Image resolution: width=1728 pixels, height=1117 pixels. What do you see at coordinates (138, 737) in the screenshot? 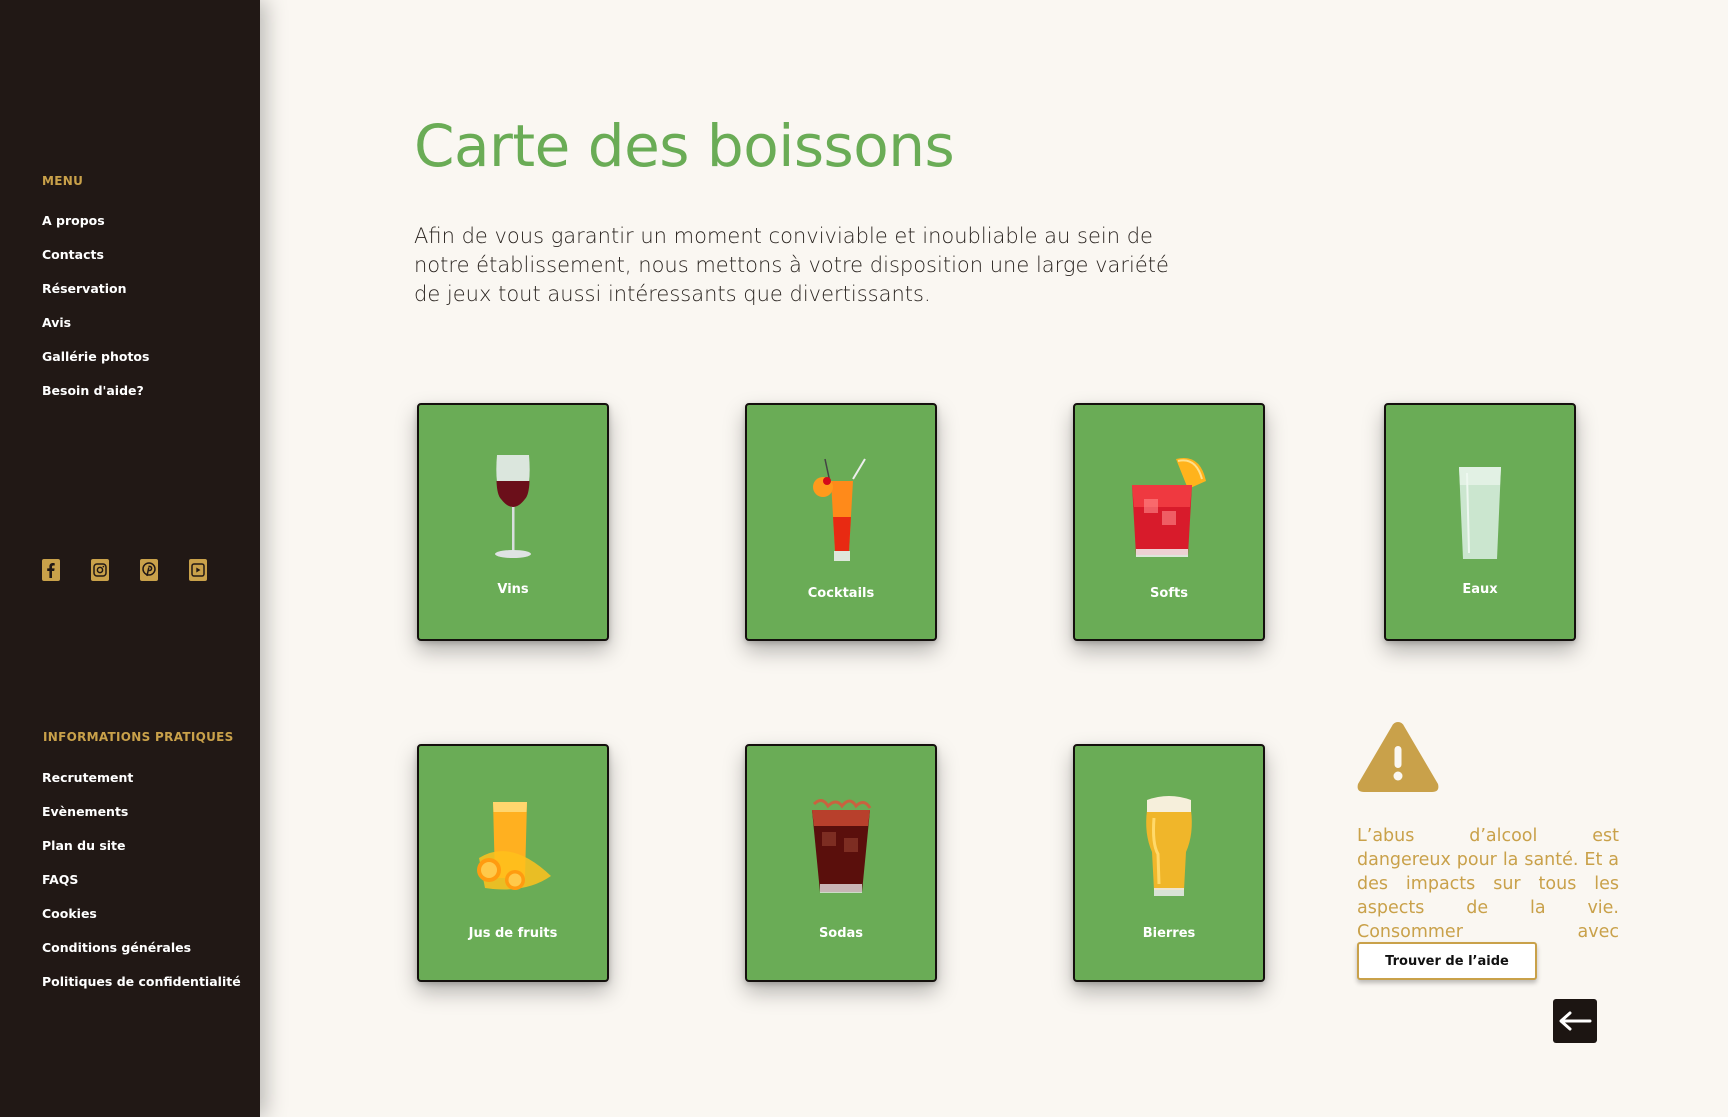
I see `info-heading: INFORMATIONS PRATIQUES` at bounding box center [138, 737].